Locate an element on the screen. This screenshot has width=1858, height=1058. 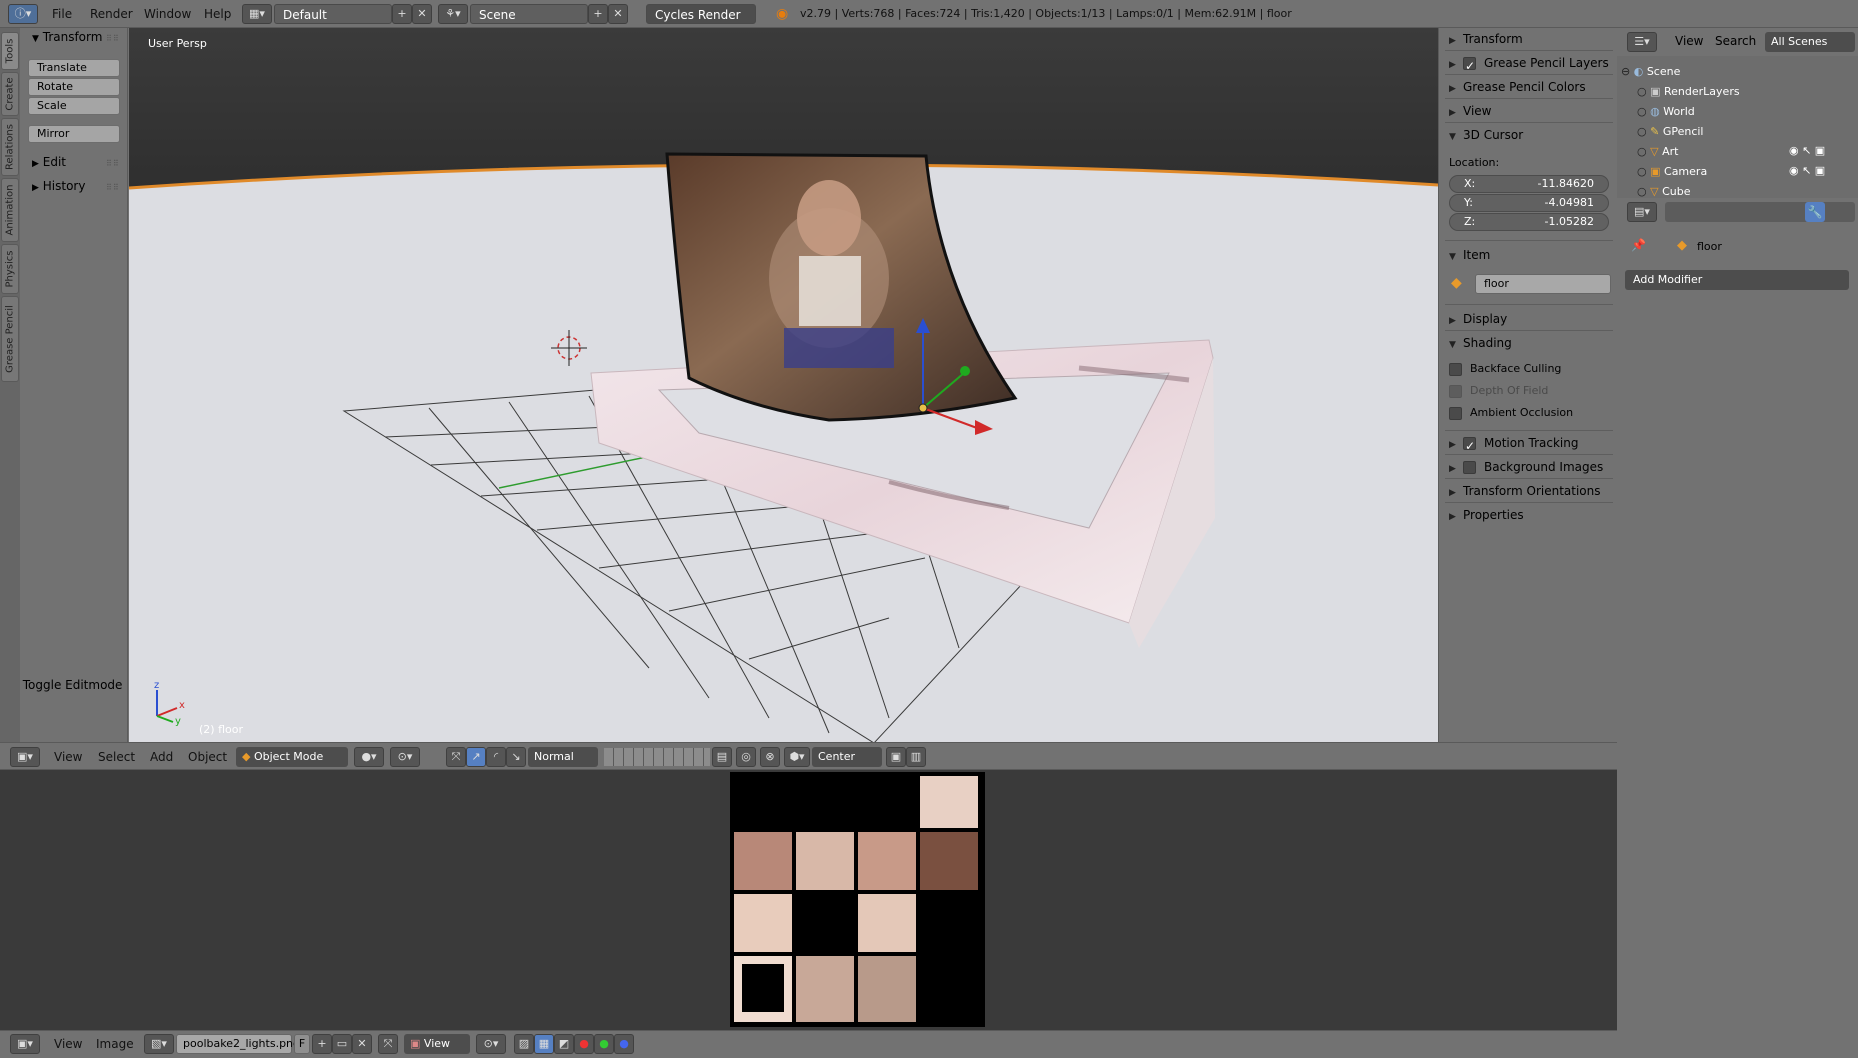
menu-object: Object is located at coordinates (207, 757).